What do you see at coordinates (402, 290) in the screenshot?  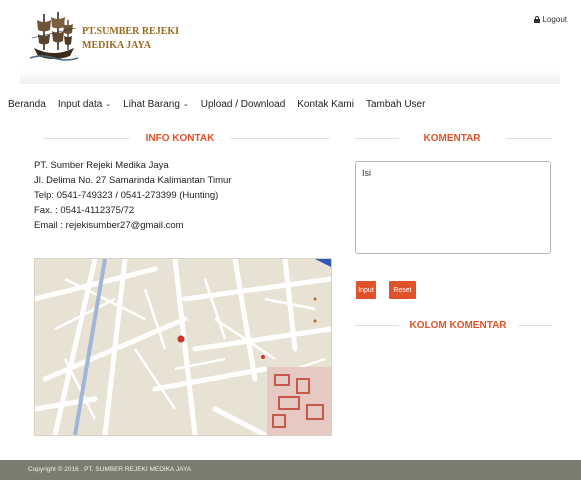 I see `reset-button: Reset` at bounding box center [402, 290].